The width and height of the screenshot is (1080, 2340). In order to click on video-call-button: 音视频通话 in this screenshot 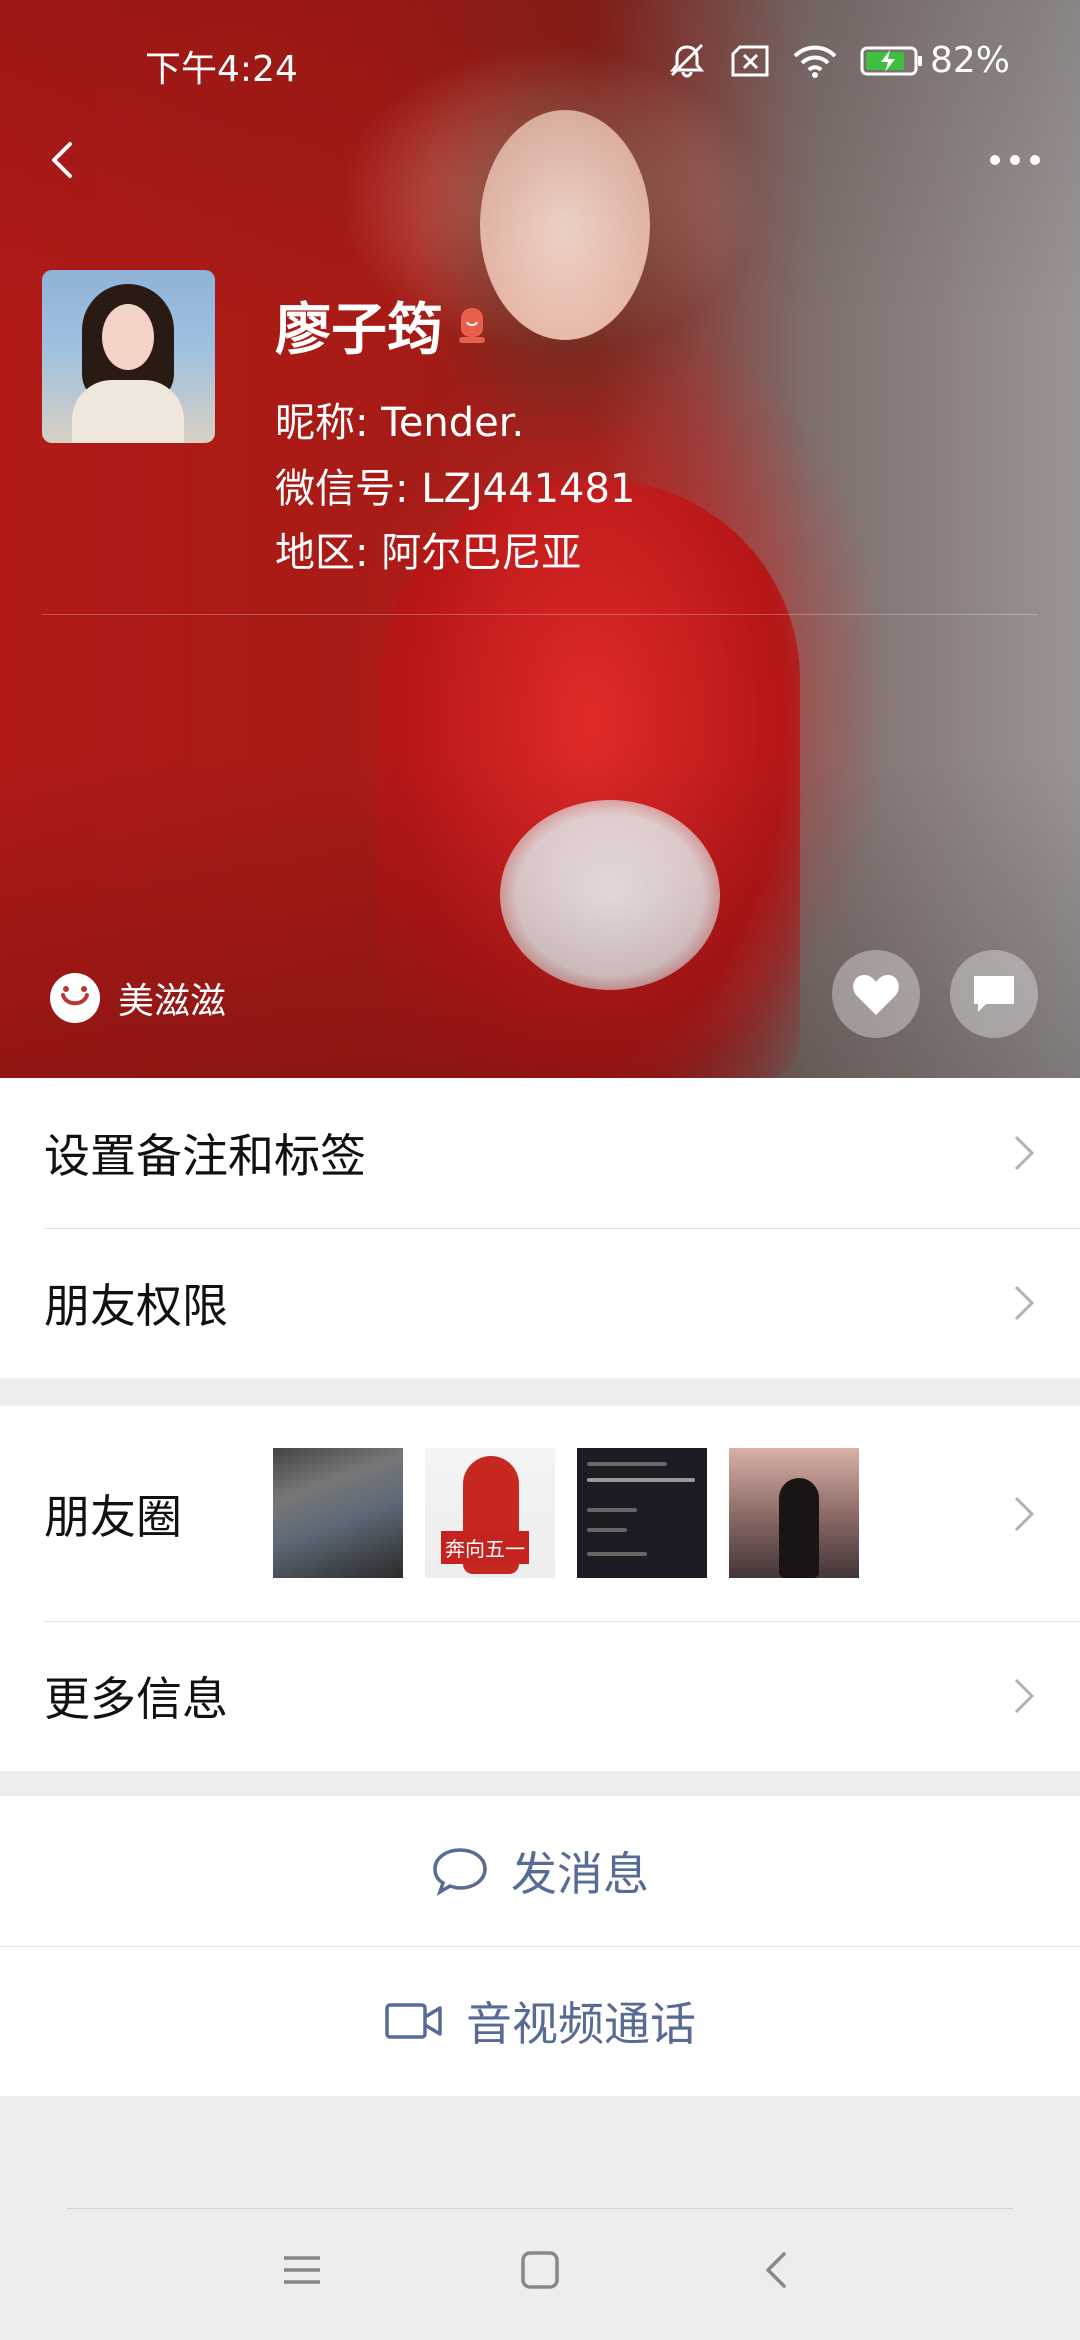, I will do `click(540, 2021)`.